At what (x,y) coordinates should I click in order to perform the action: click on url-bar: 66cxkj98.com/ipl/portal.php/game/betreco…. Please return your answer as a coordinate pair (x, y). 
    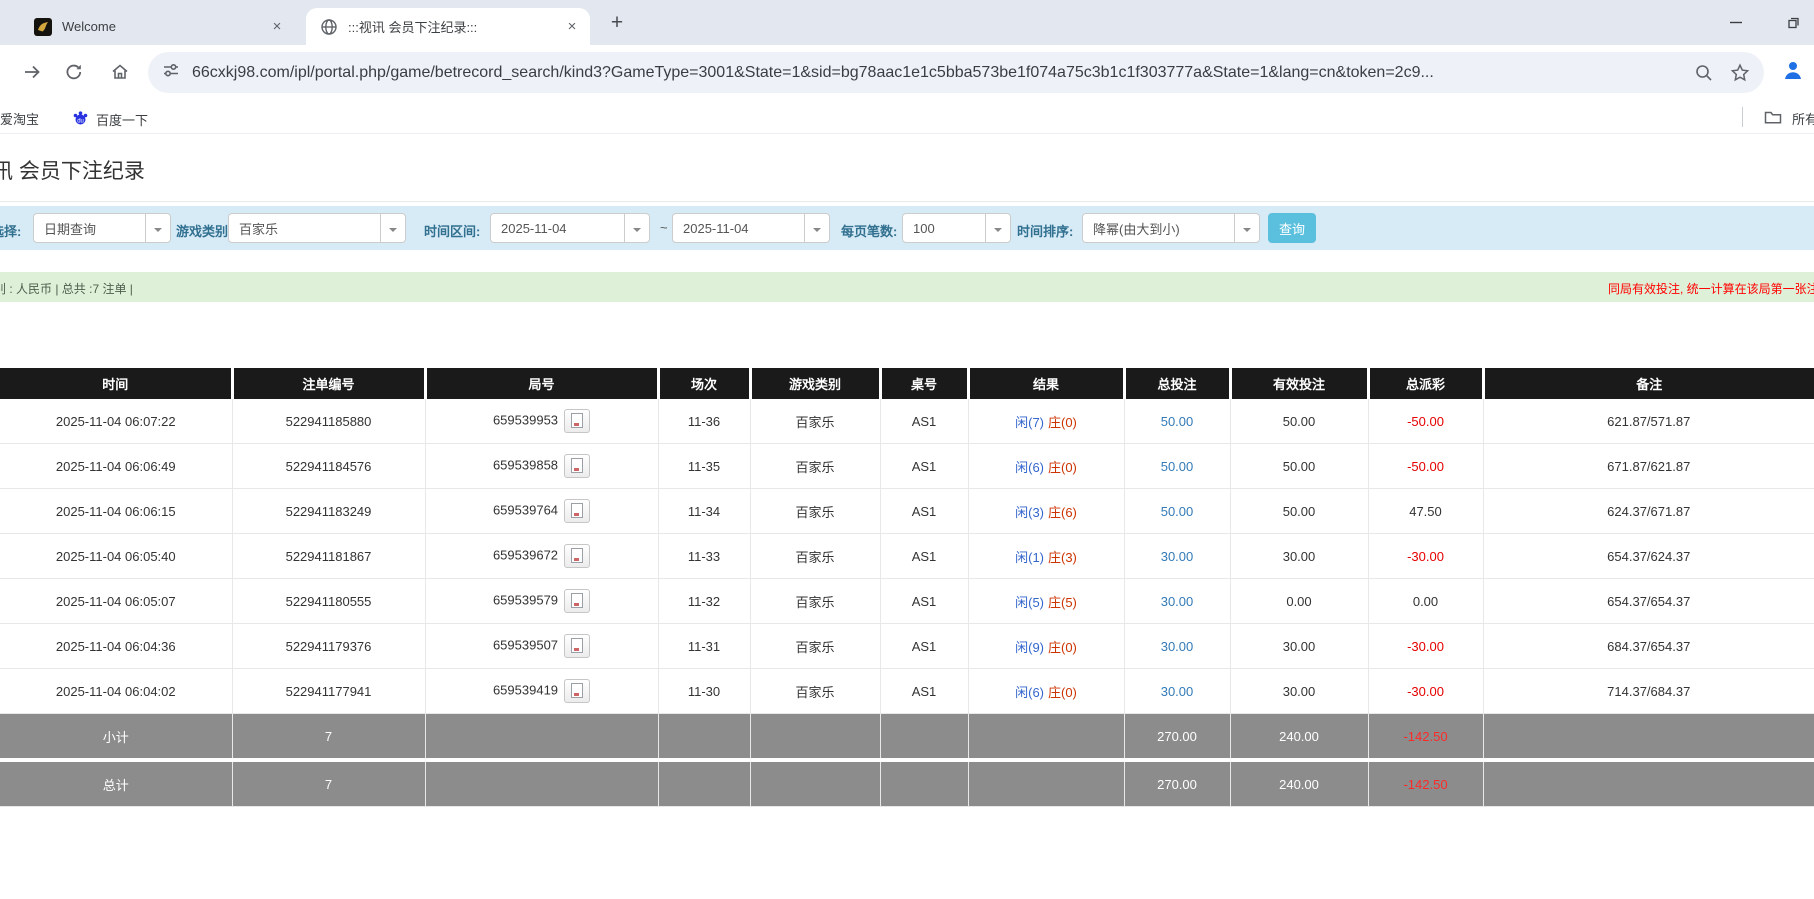
    Looking at the image, I should click on (956, 72).